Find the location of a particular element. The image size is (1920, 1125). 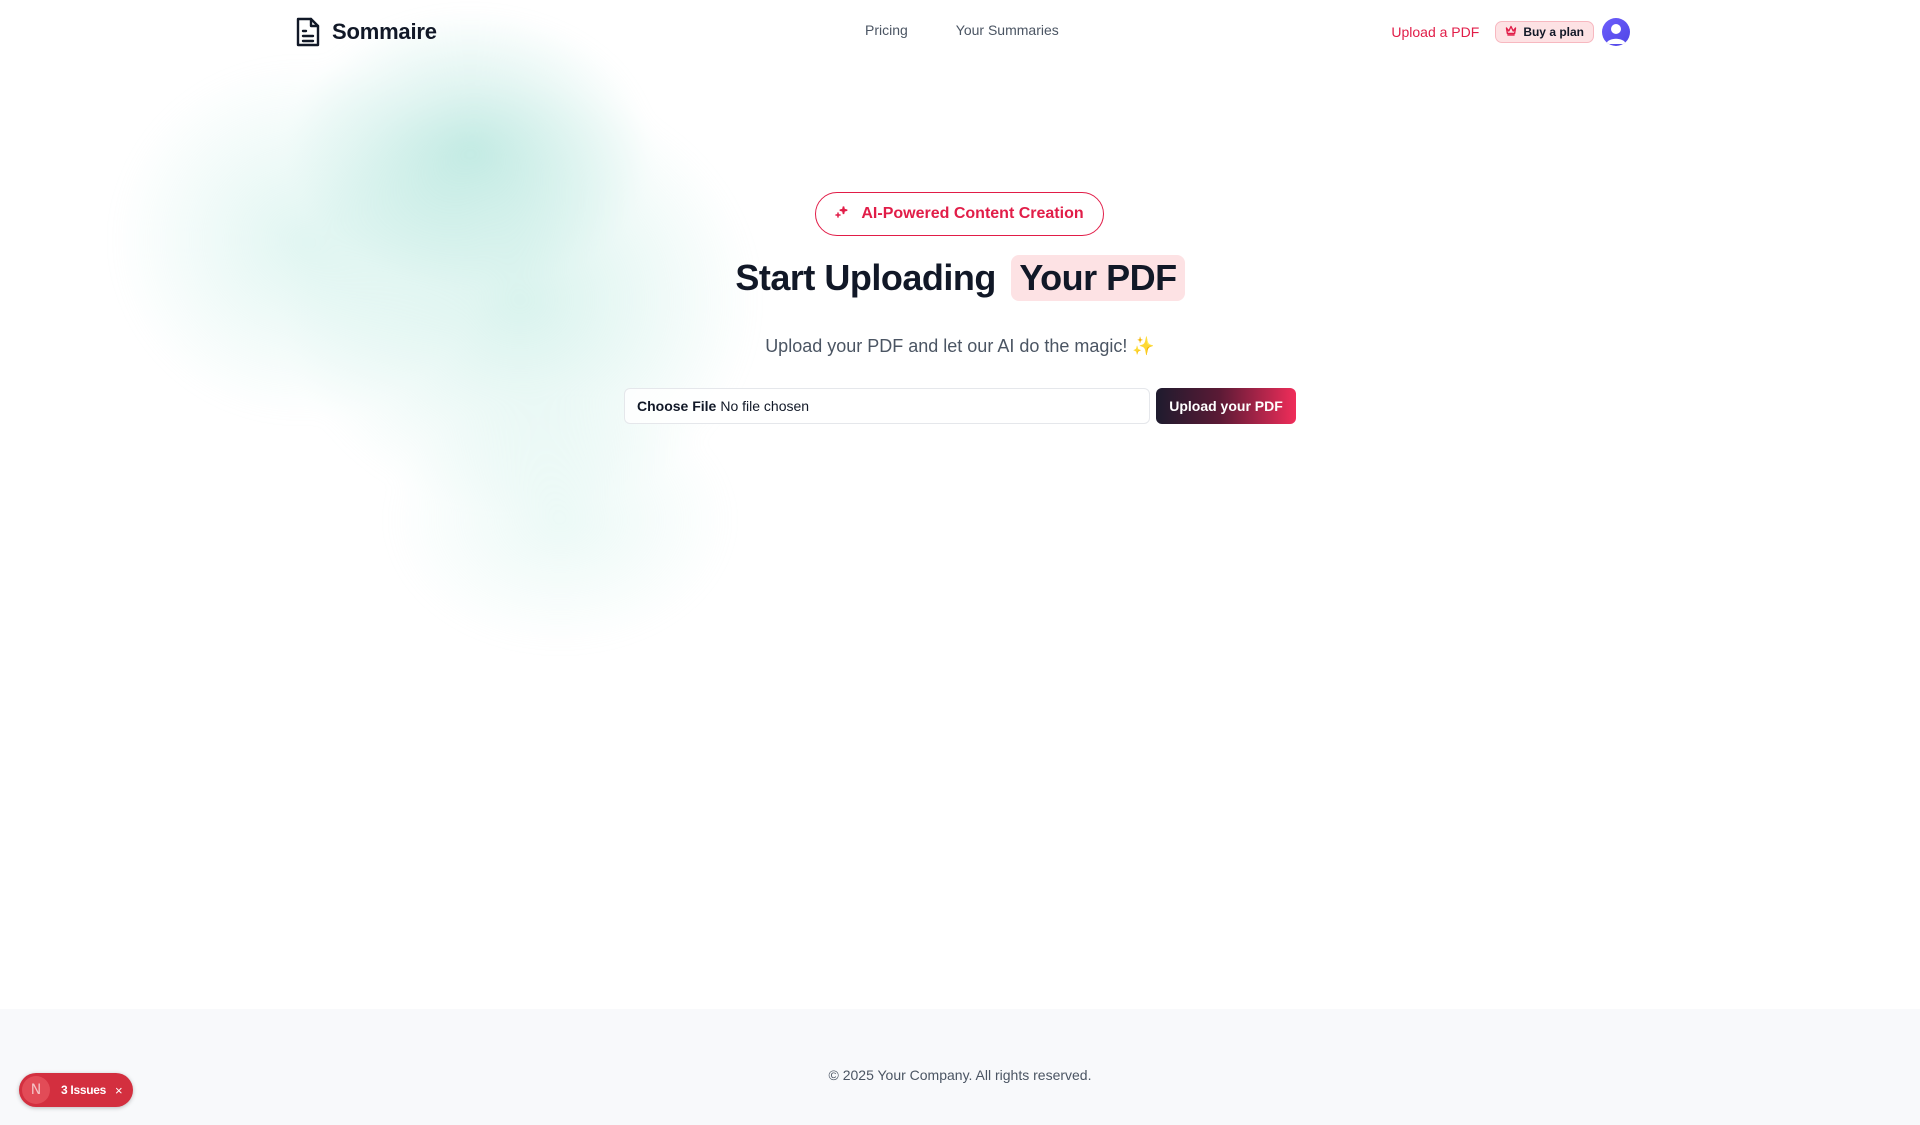

main-nav: Pricing Your Summaries is located at coordinates (962, 30).